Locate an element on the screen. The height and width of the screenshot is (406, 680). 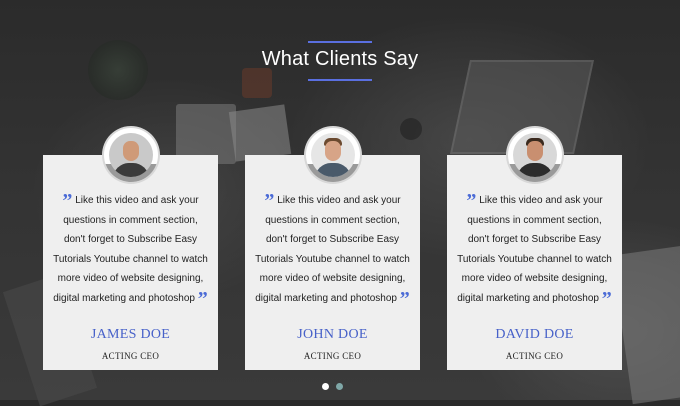
ornament-image is located at coordinates (411, 129).